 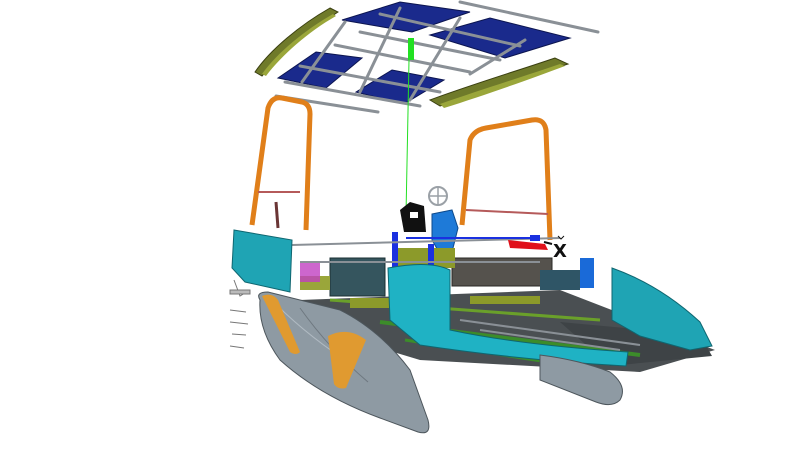 What do you see at coordinates (411, 49) in the screenshot?
I see `roof-center-green-bracket` at bounding box center [411, 49].